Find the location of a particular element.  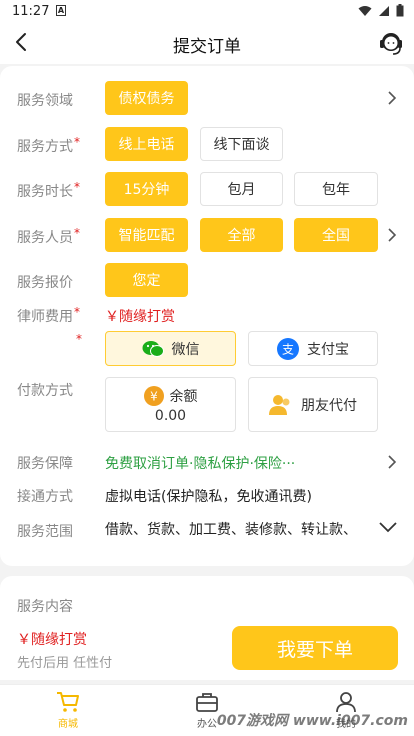

duration-option-yearly: 包年 is located at coordinates (336, 189).